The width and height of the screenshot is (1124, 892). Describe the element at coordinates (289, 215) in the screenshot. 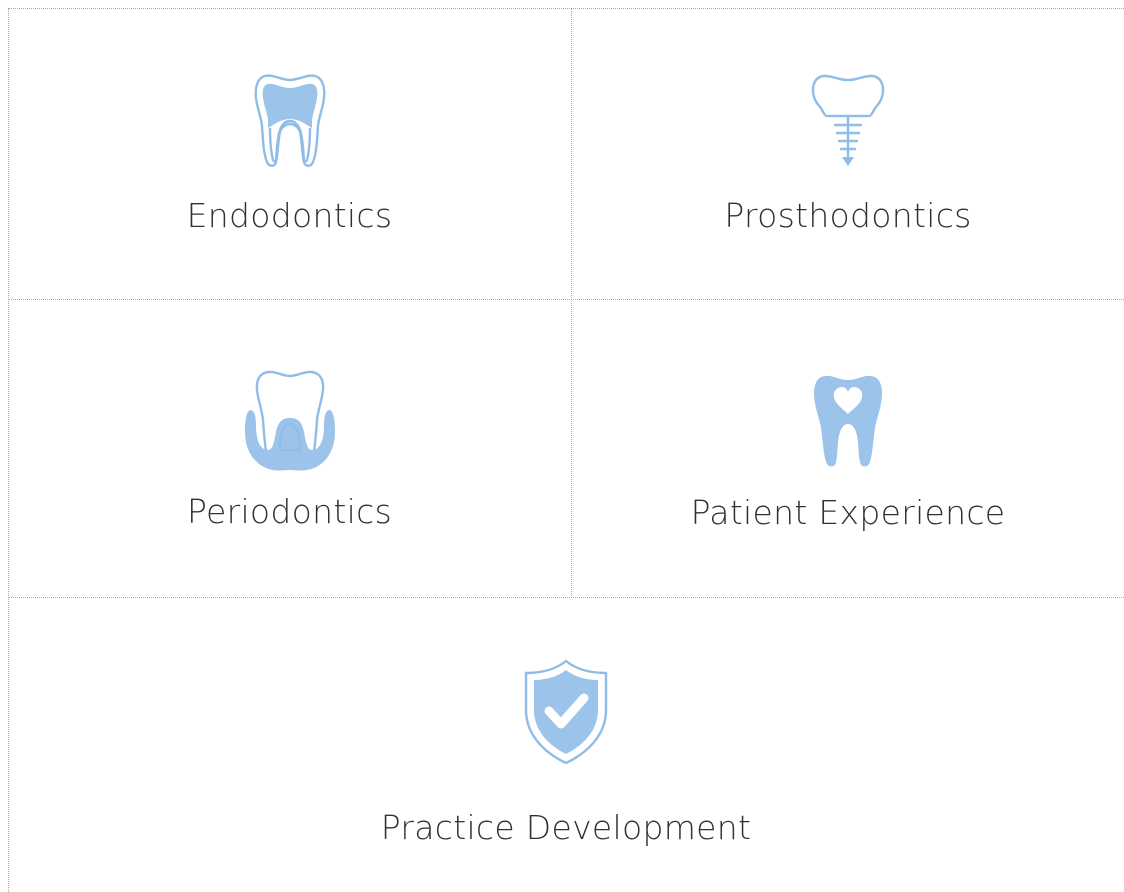

I see `category-label: Endodontics` at that location.